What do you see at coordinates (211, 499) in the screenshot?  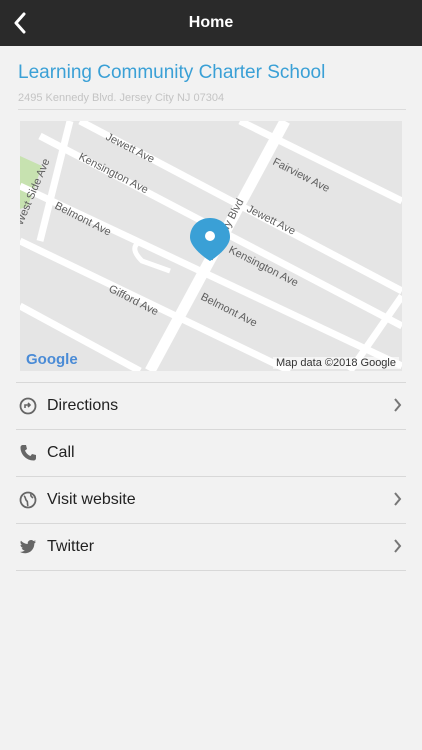 I see `visit-website-row: Visit website` at bounding box center [211, 499].